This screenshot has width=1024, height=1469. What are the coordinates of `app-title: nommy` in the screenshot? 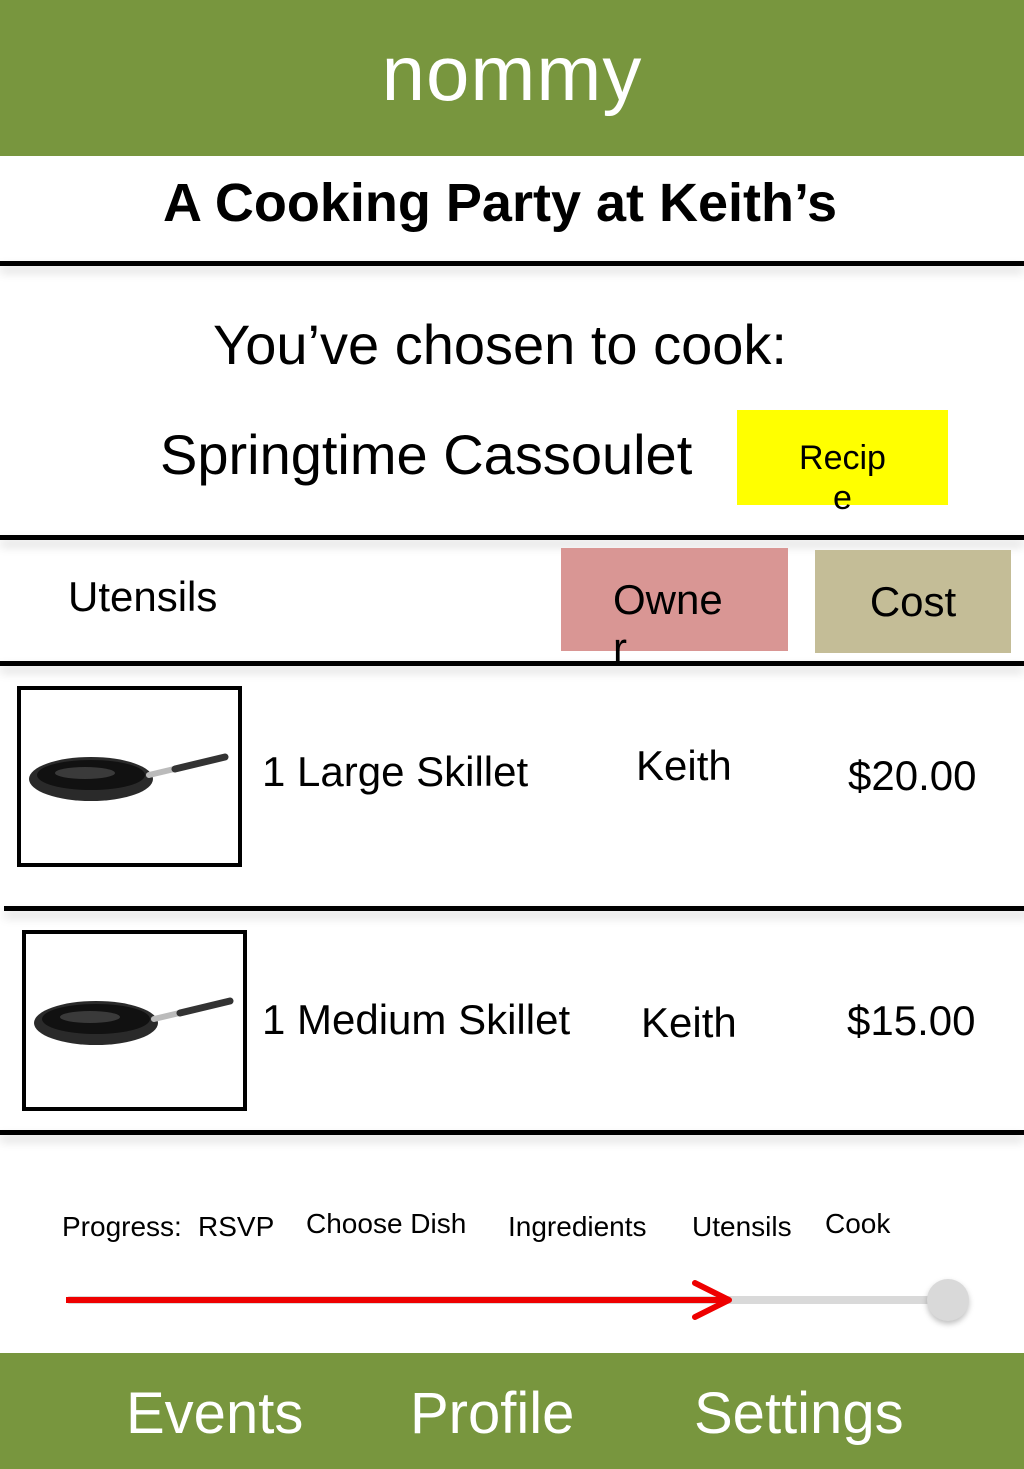 It's located at (512, 72).